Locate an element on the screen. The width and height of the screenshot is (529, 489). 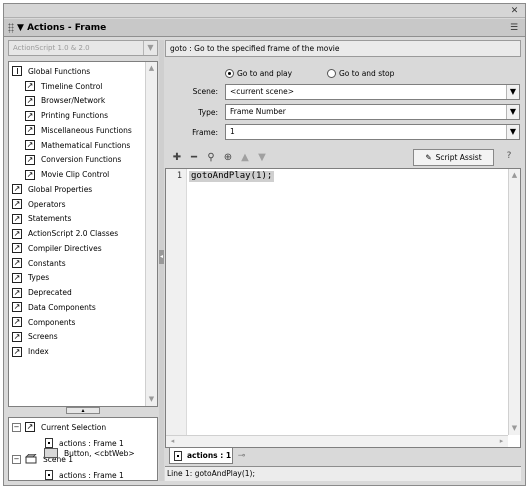
scene-select-value: <current scene> is located at coordinates (262, 91).